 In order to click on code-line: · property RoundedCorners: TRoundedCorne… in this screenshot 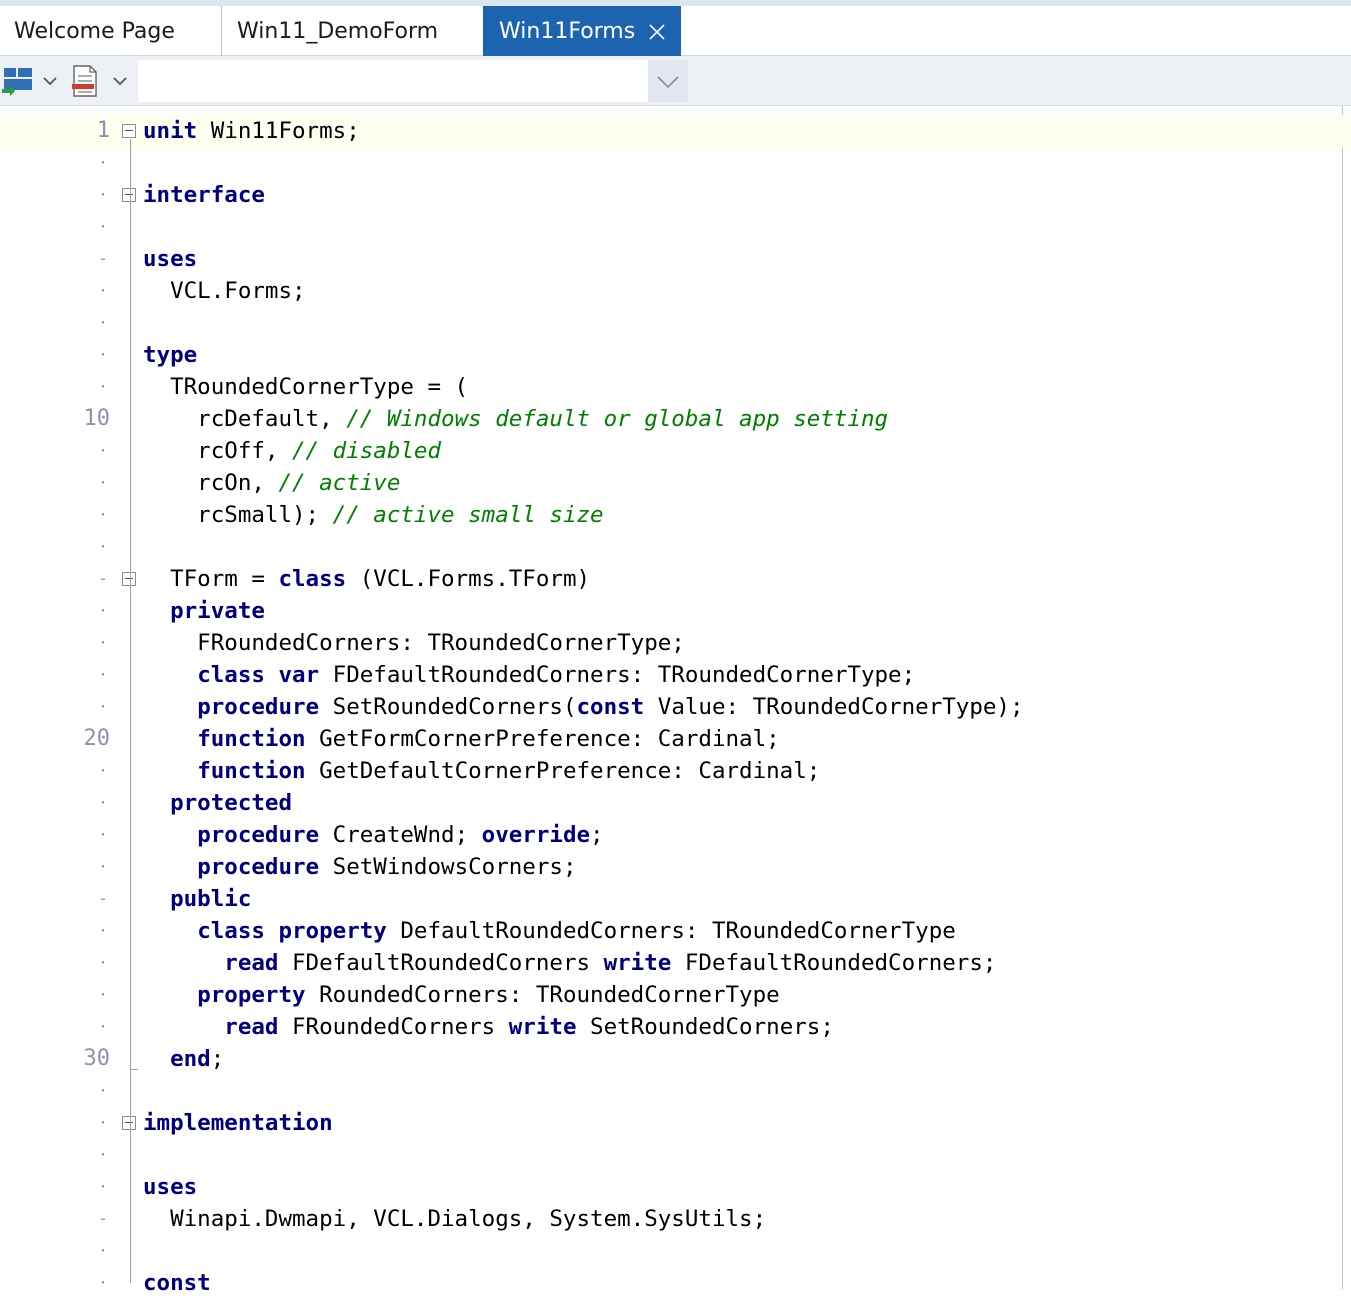, I will do `click(675, 995)`.